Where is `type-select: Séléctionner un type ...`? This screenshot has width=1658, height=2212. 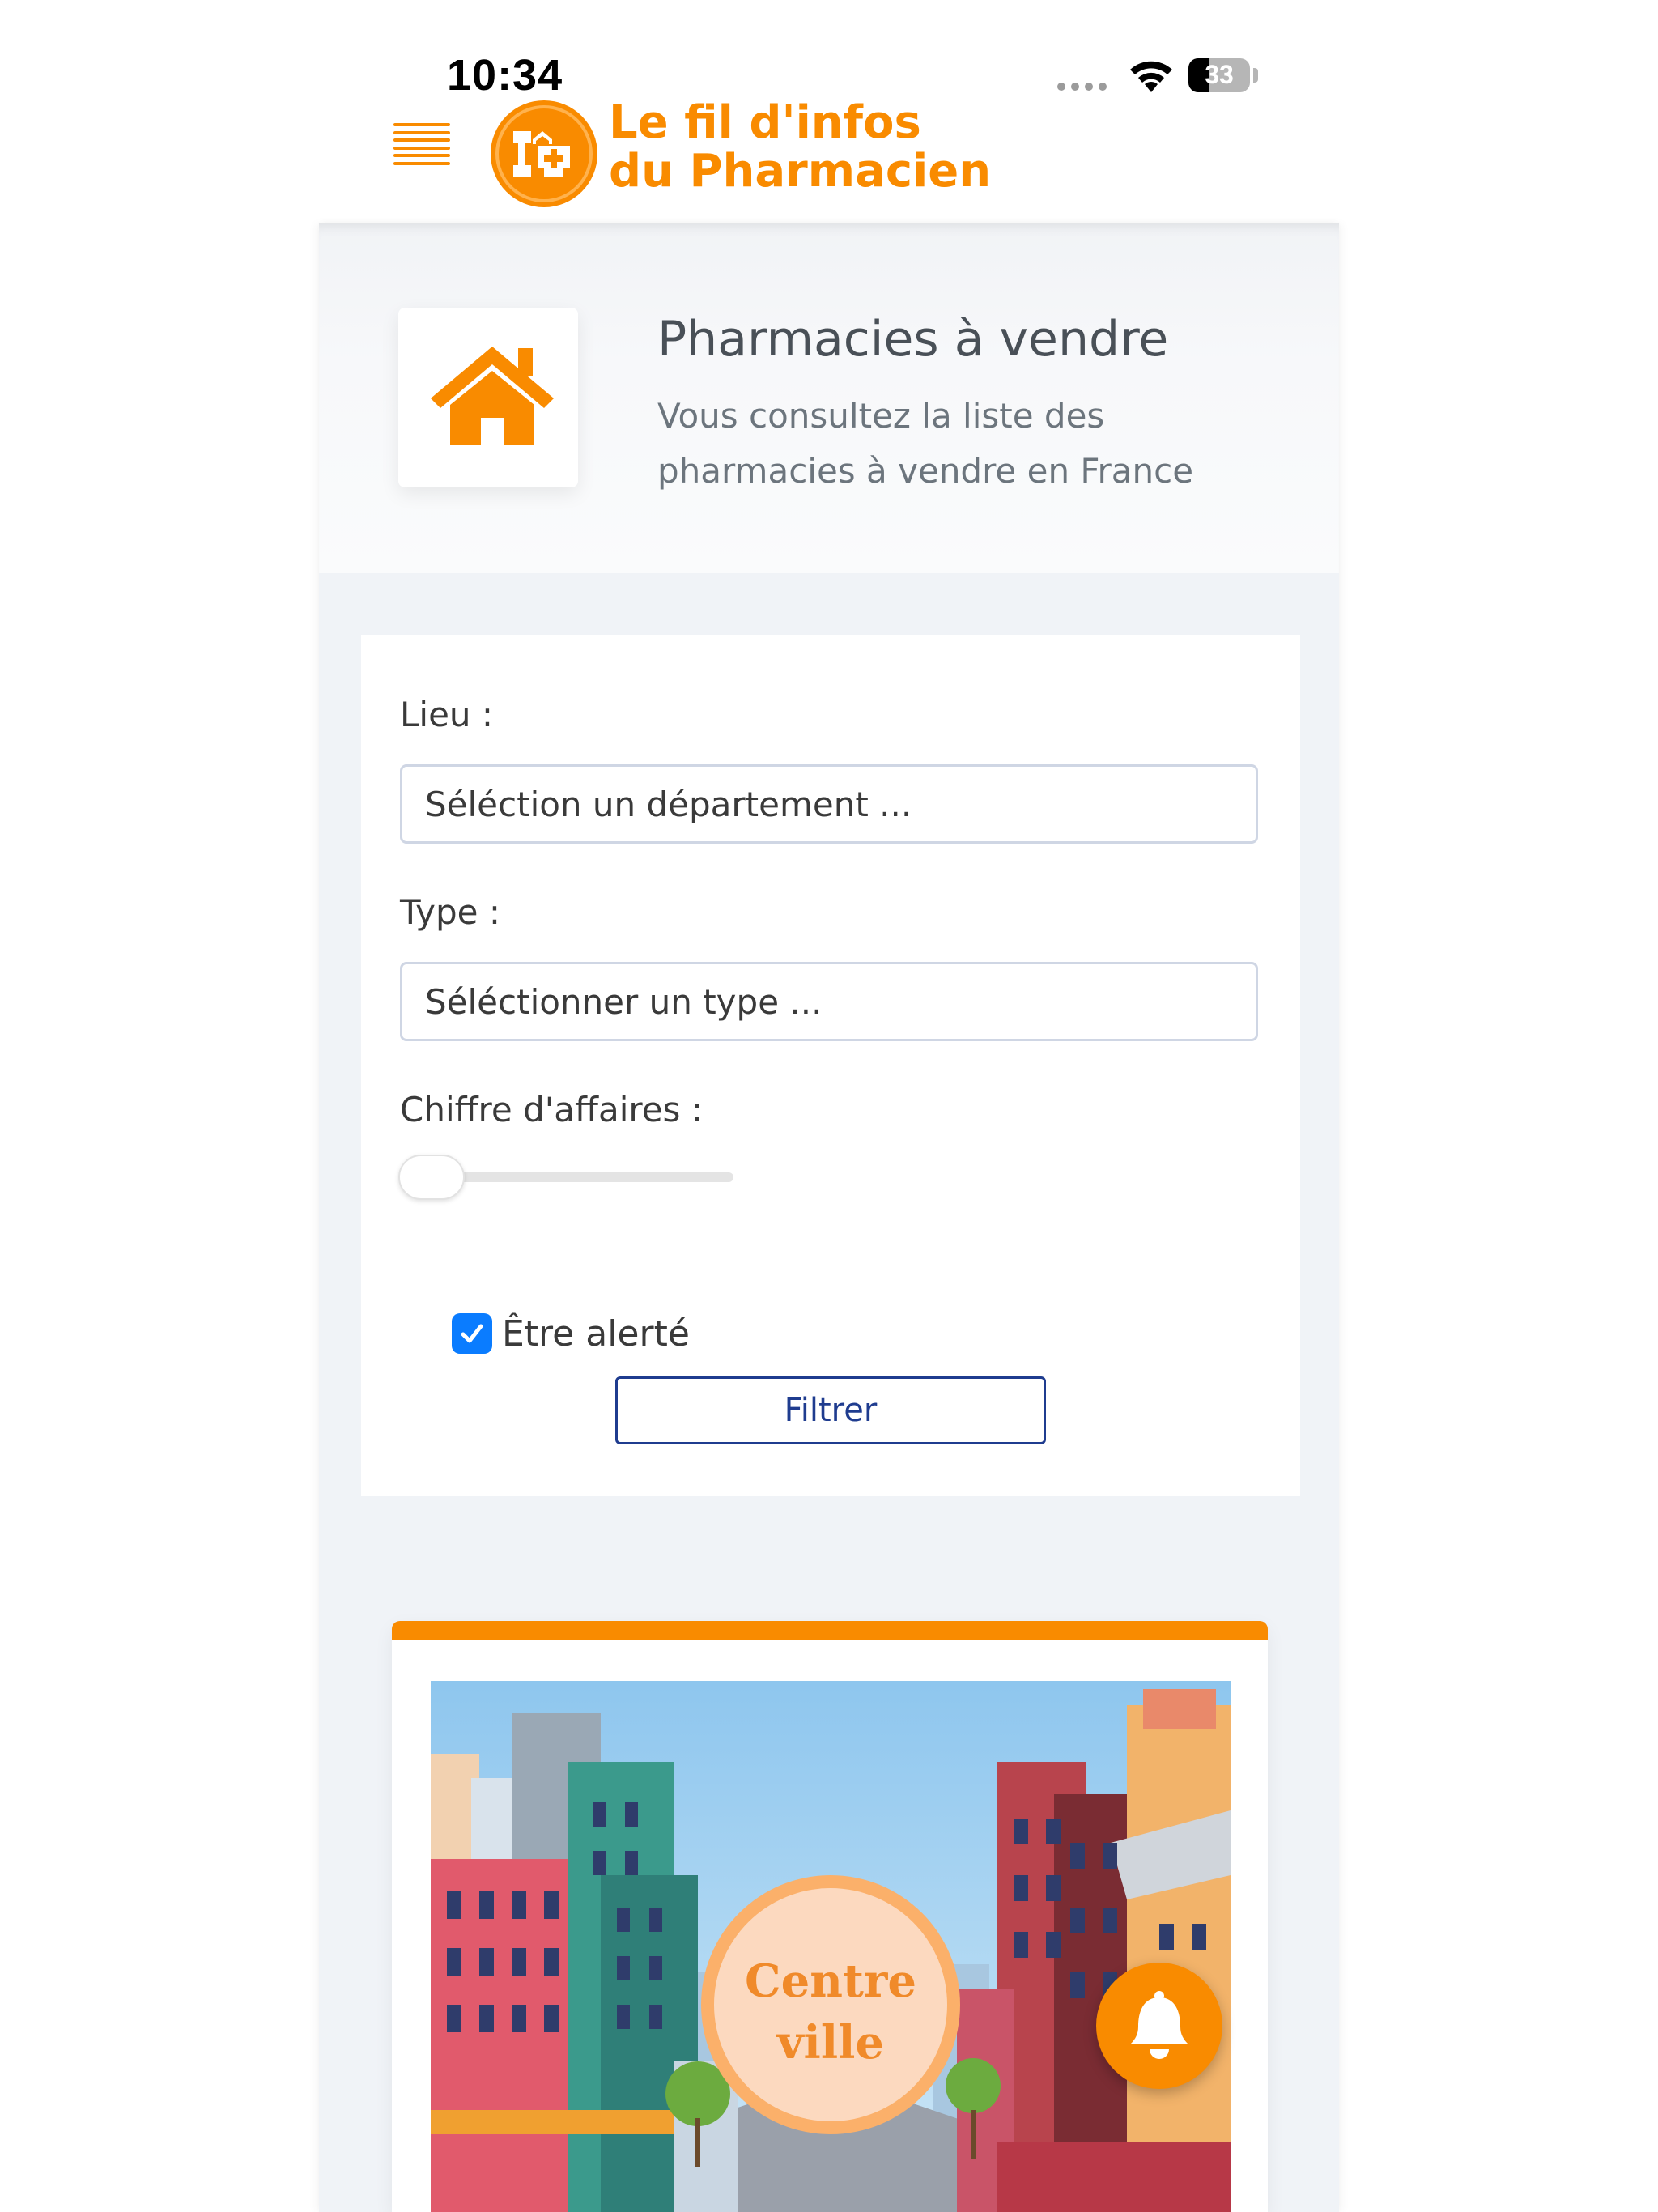
type-select: Séléctionner un type ... is located at coordinates (829, 1002).